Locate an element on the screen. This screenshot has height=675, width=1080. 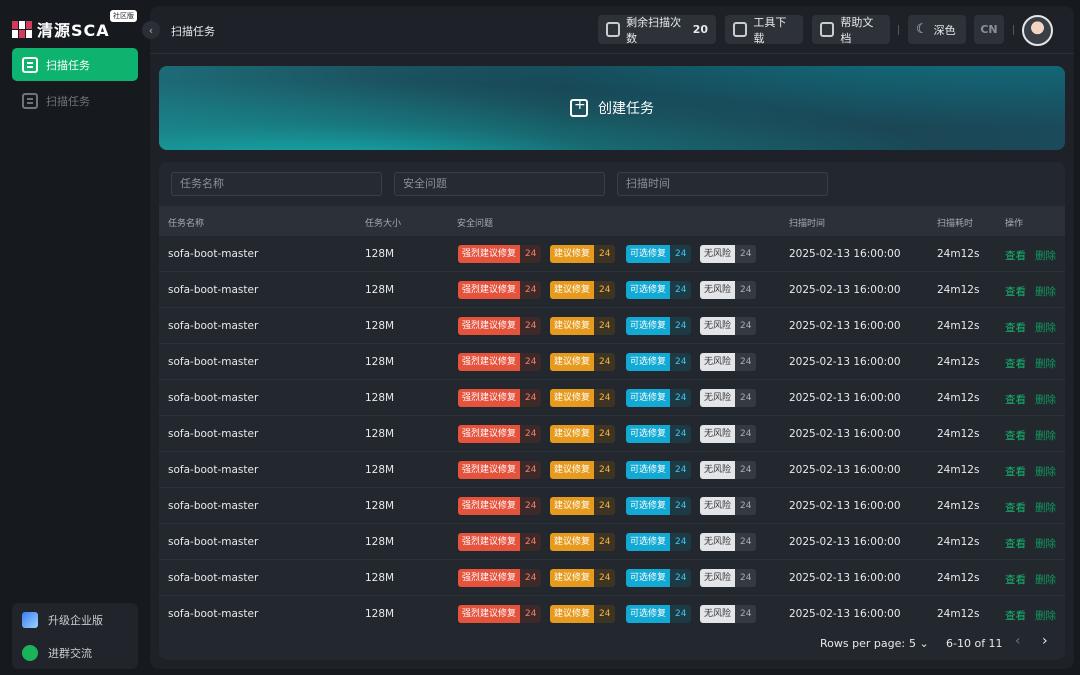
join-group-link: 进群交流 is located at coordinates (75, 652).